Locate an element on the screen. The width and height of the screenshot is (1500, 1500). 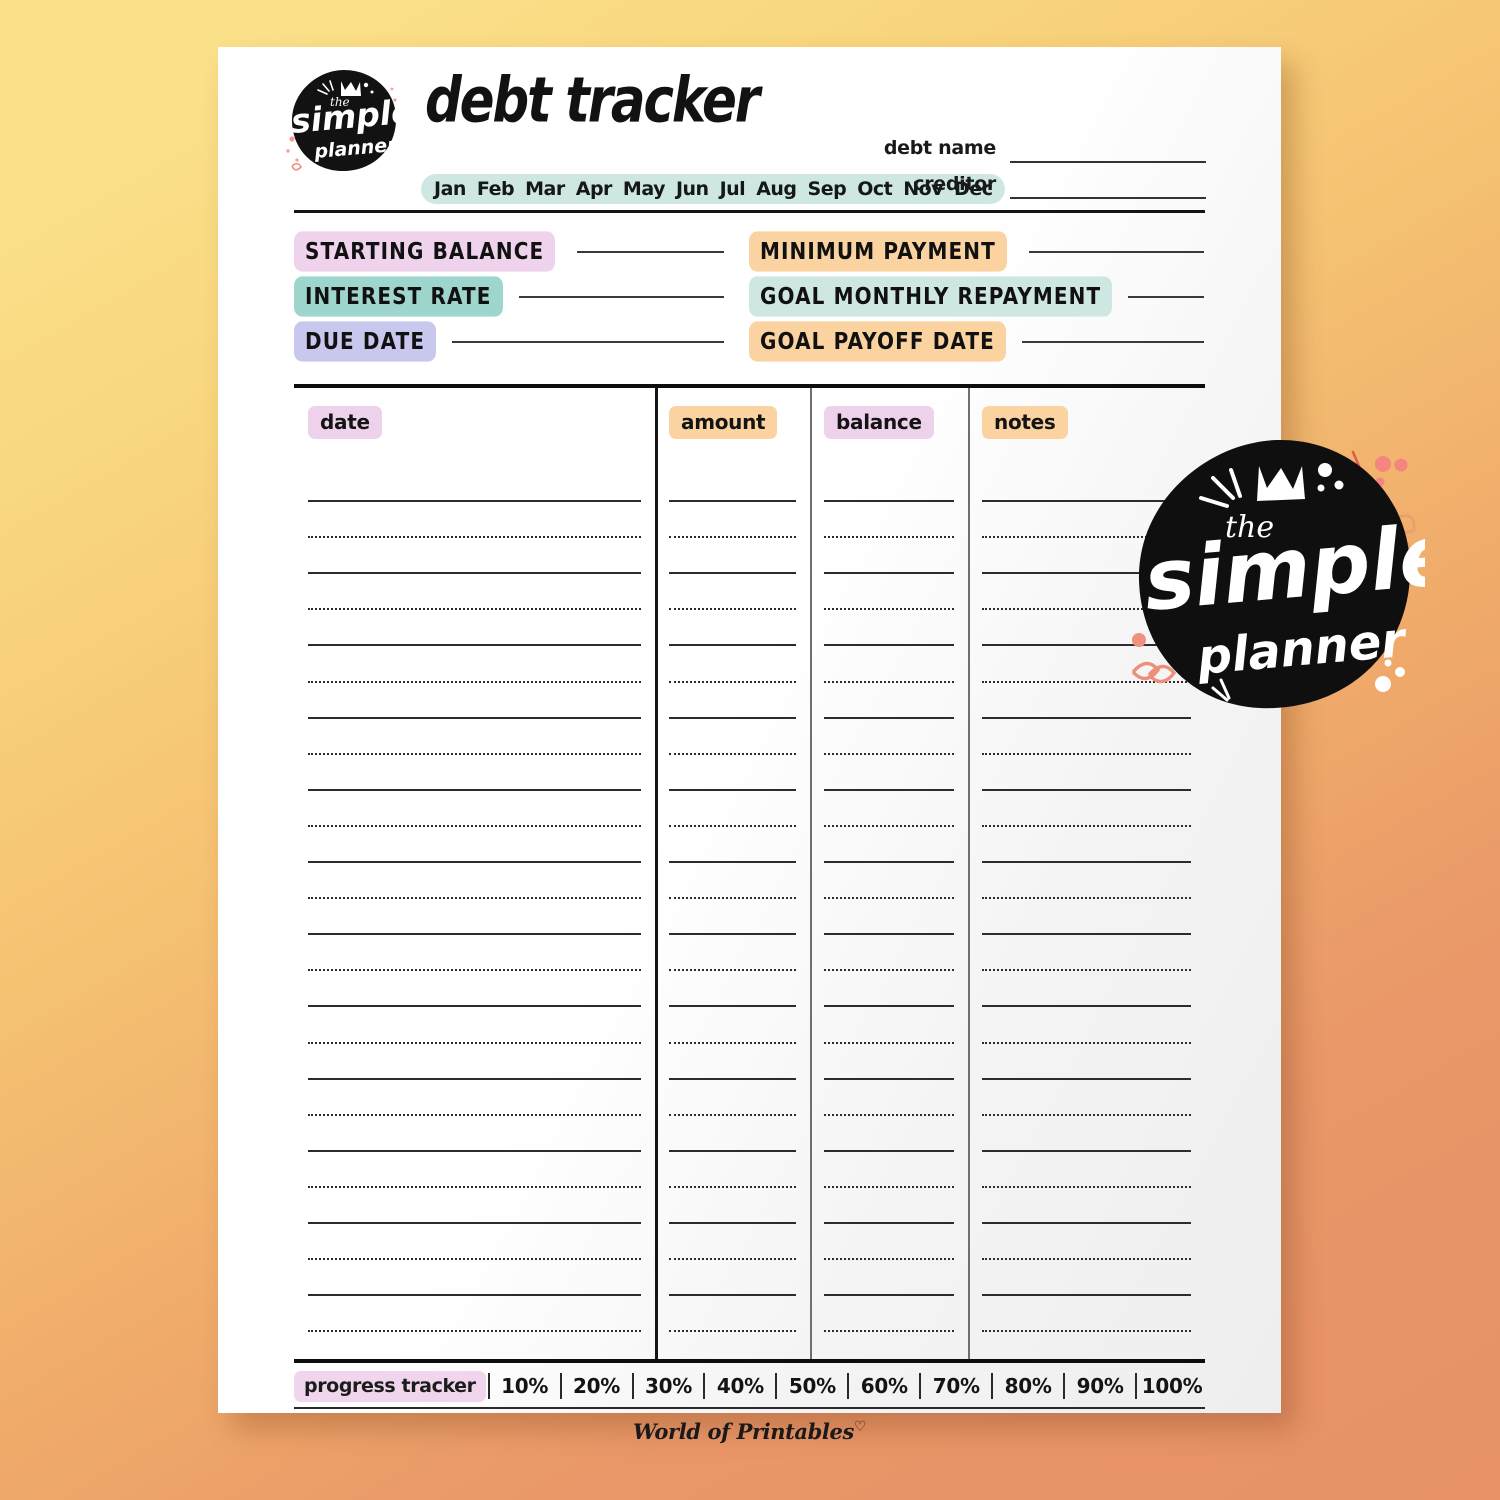
progress-step-10: 10% is located at coordinates (525, 1386).